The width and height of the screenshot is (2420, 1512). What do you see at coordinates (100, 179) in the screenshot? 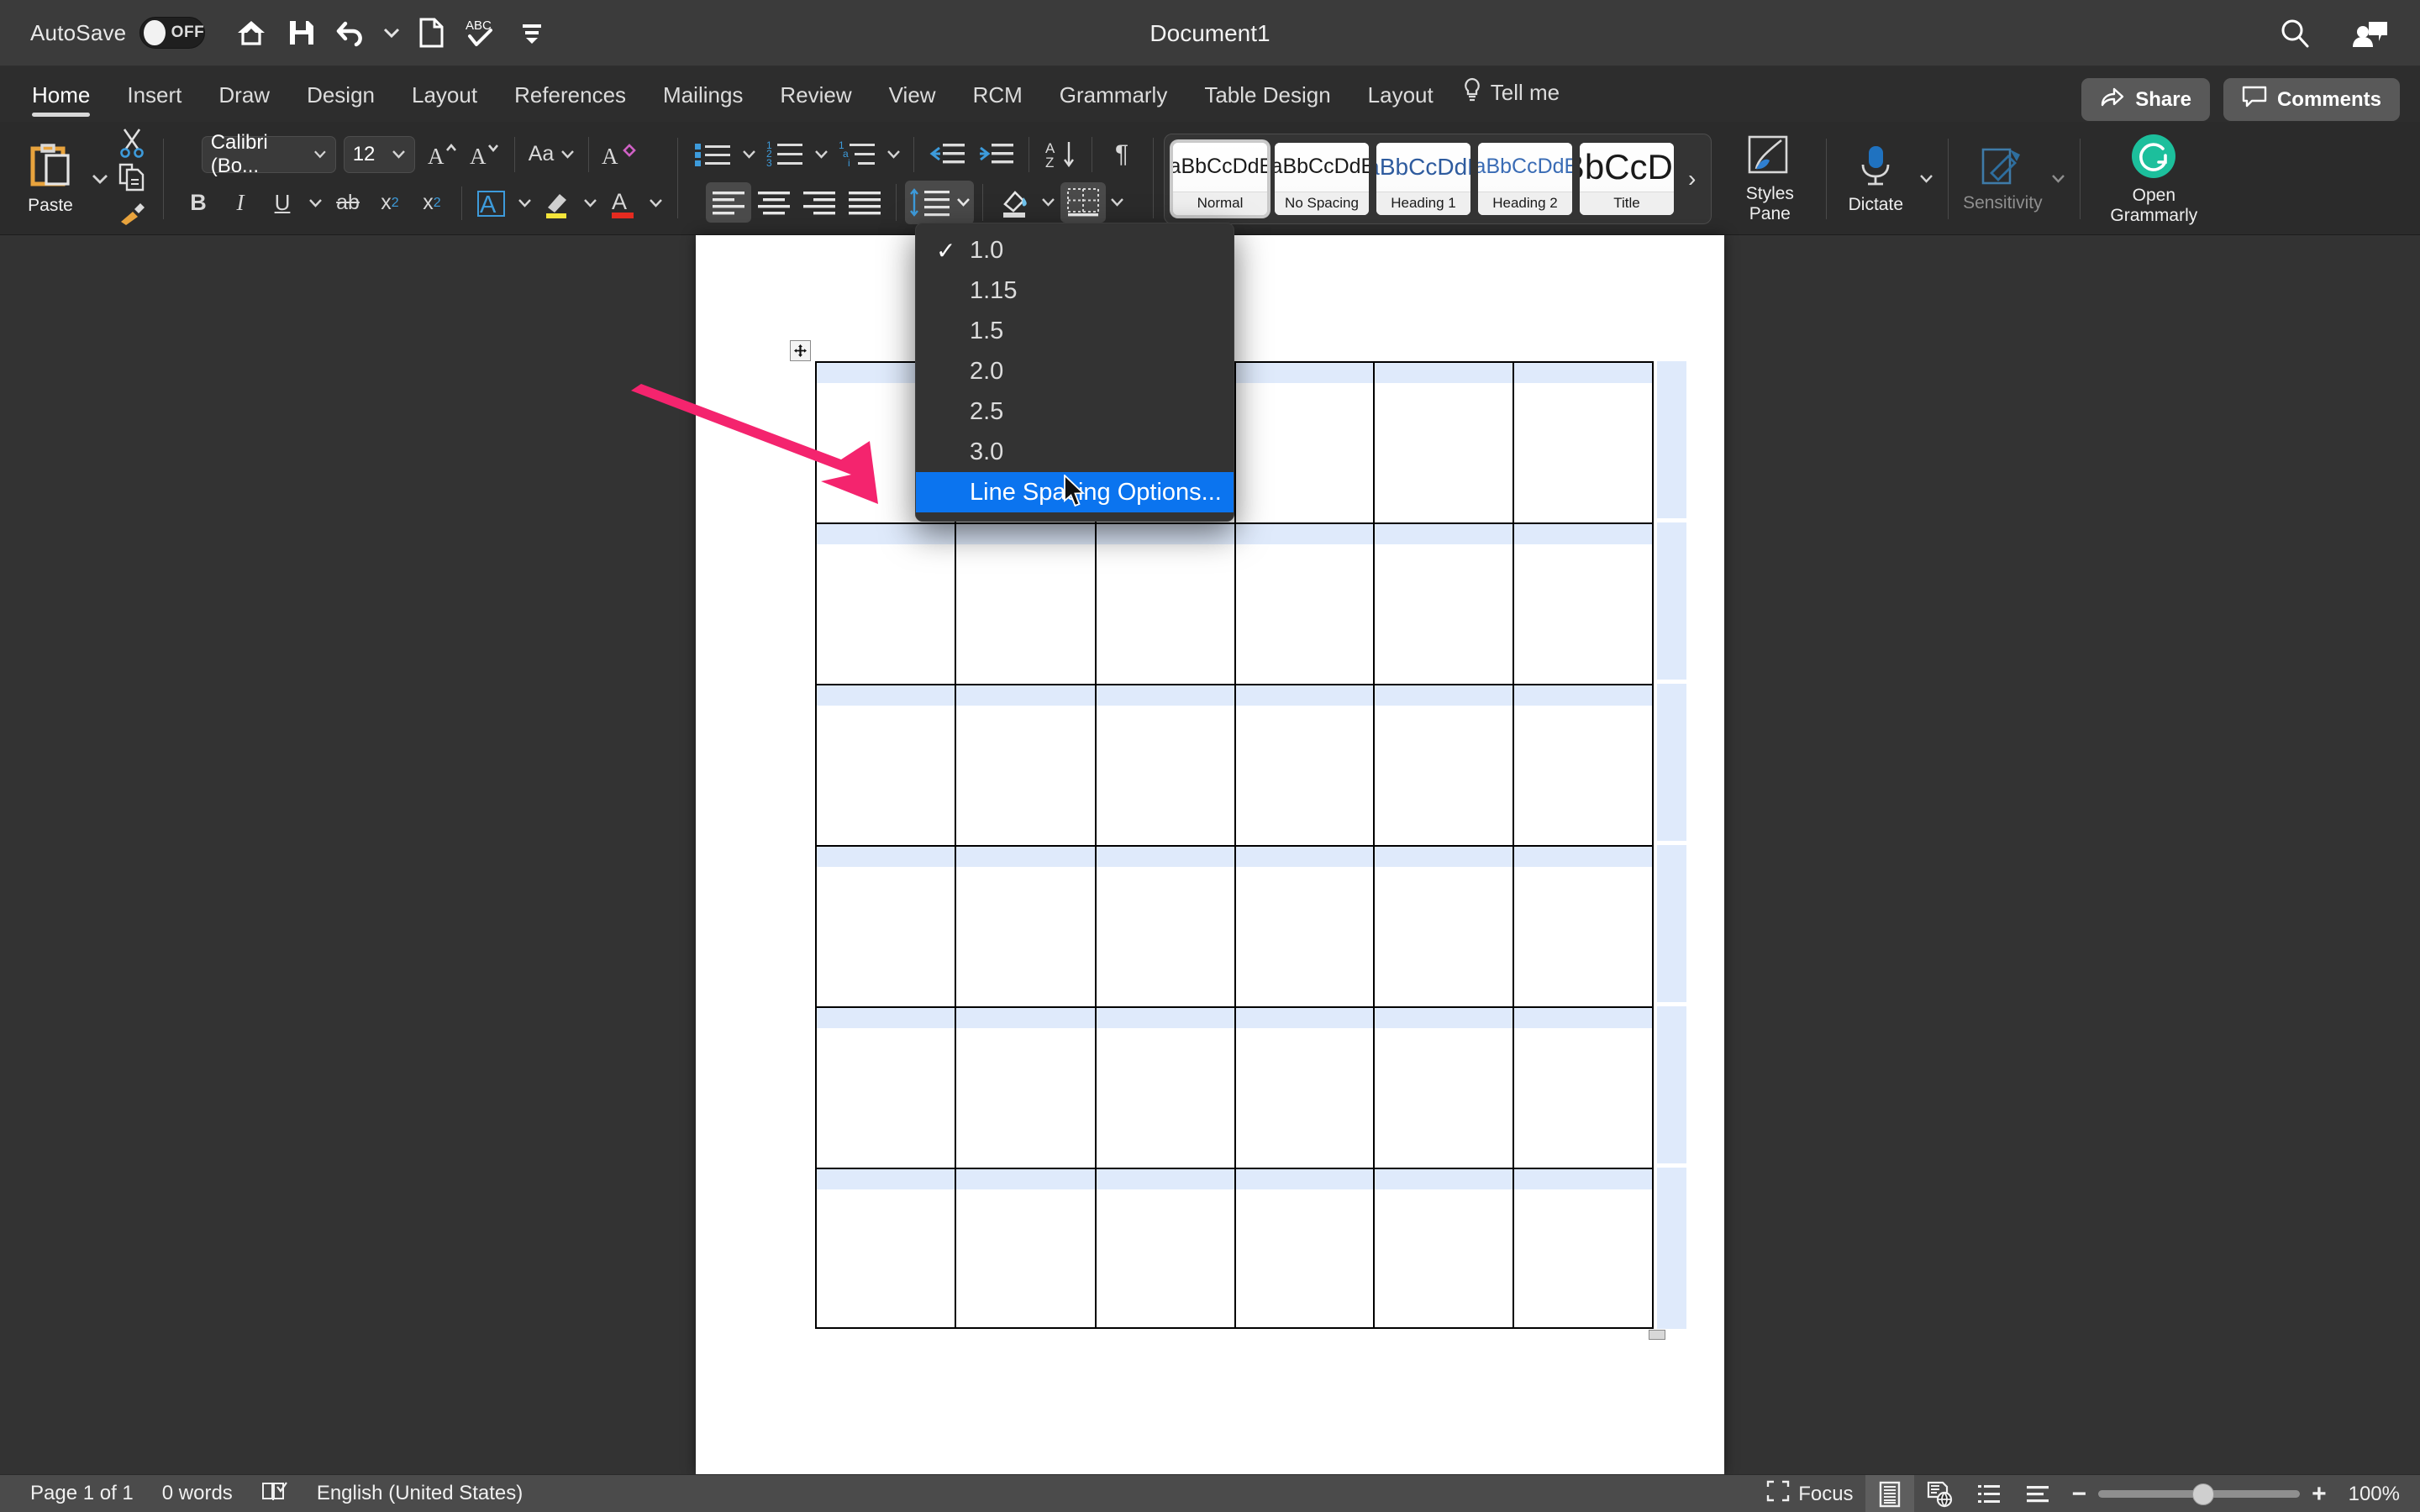
I see `paste-dropdown-icon` at bounding box center [100, 179].